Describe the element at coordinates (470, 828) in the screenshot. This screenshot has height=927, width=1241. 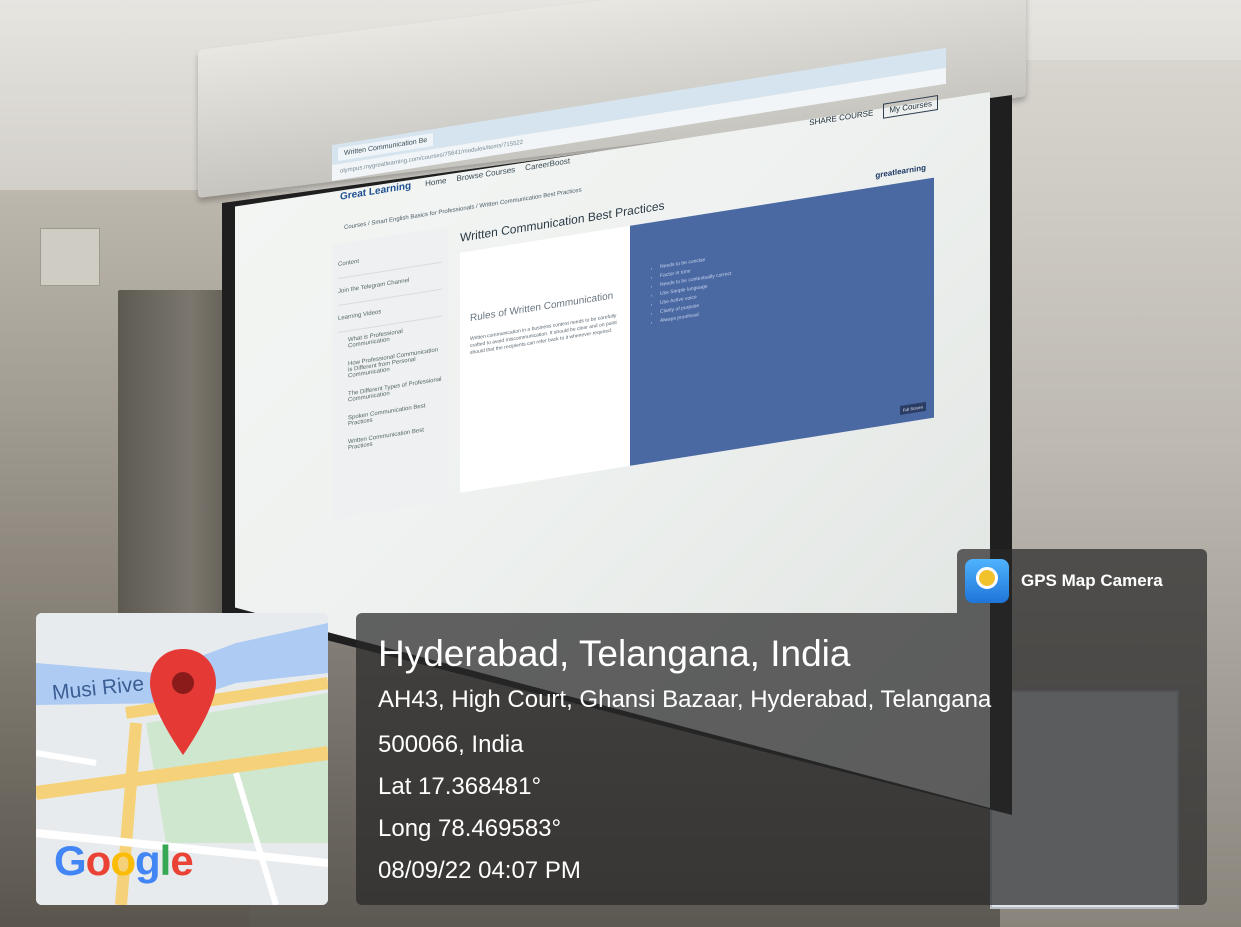
I see `longitude: Long 78.469583°` at that location.